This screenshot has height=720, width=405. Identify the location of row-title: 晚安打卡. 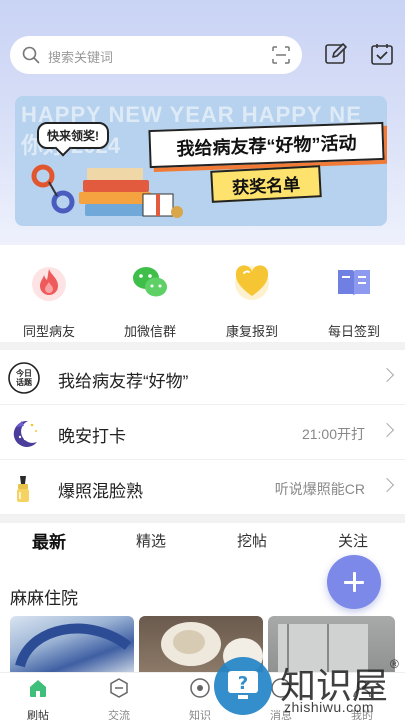
(92, 436).